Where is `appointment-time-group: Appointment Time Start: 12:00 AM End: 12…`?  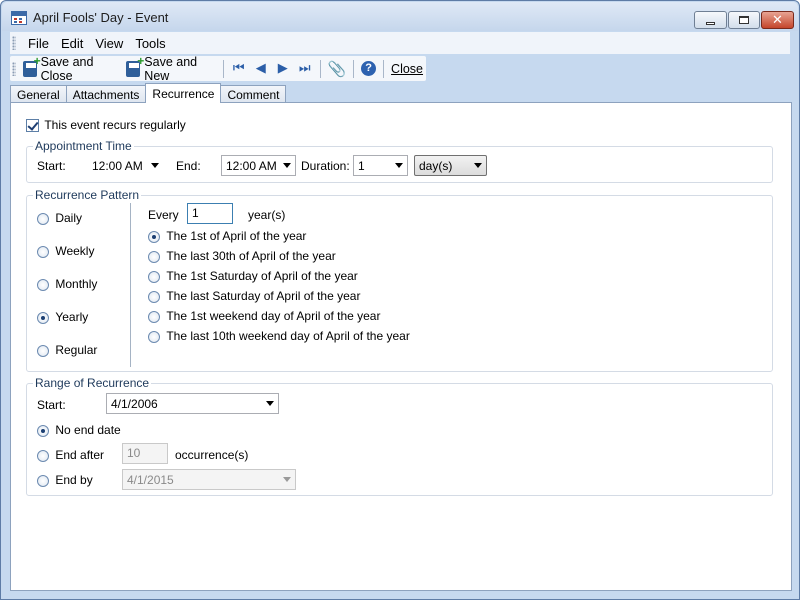
appointment-time-group: Appointment Time Start: 12:00 AM End: 12… is located at coordinates (399, 161).